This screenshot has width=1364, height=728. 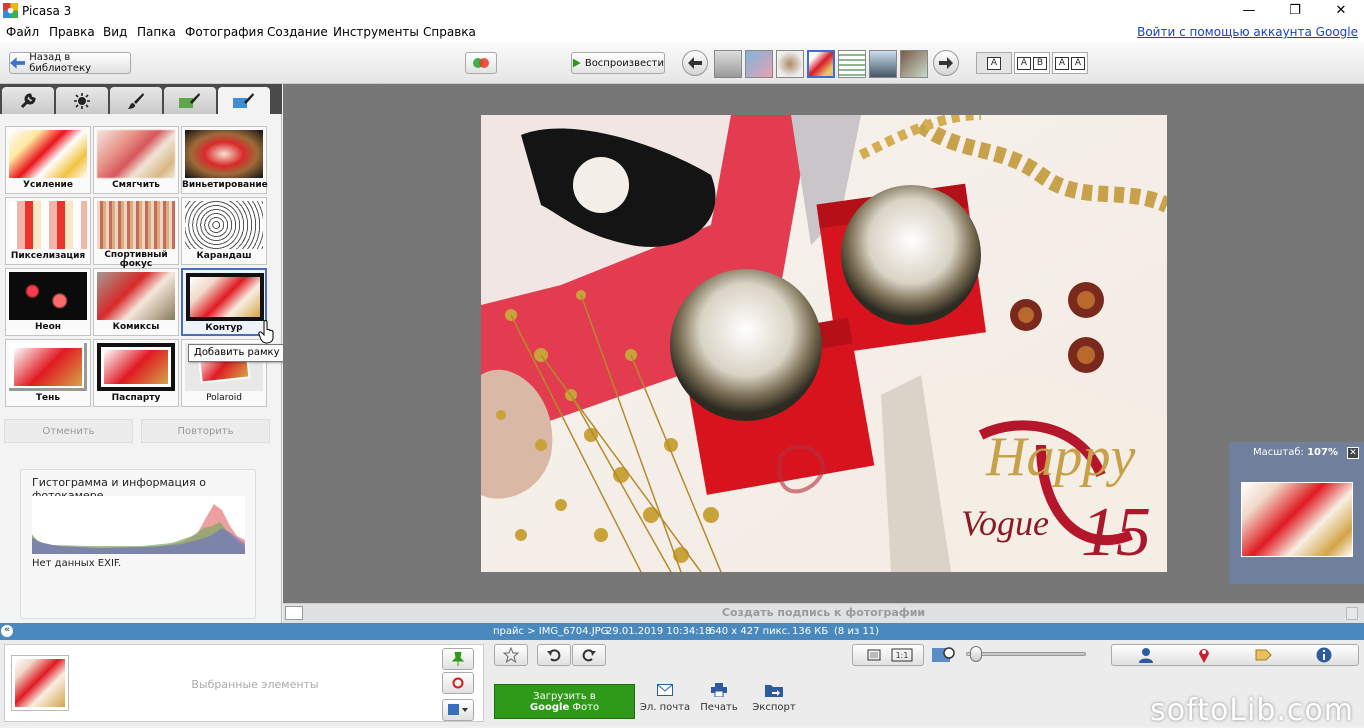 What do you see at coordinates (224, 328) in the screenshot?
I see `effect-label: Контур` at bounding box center [224, 328].